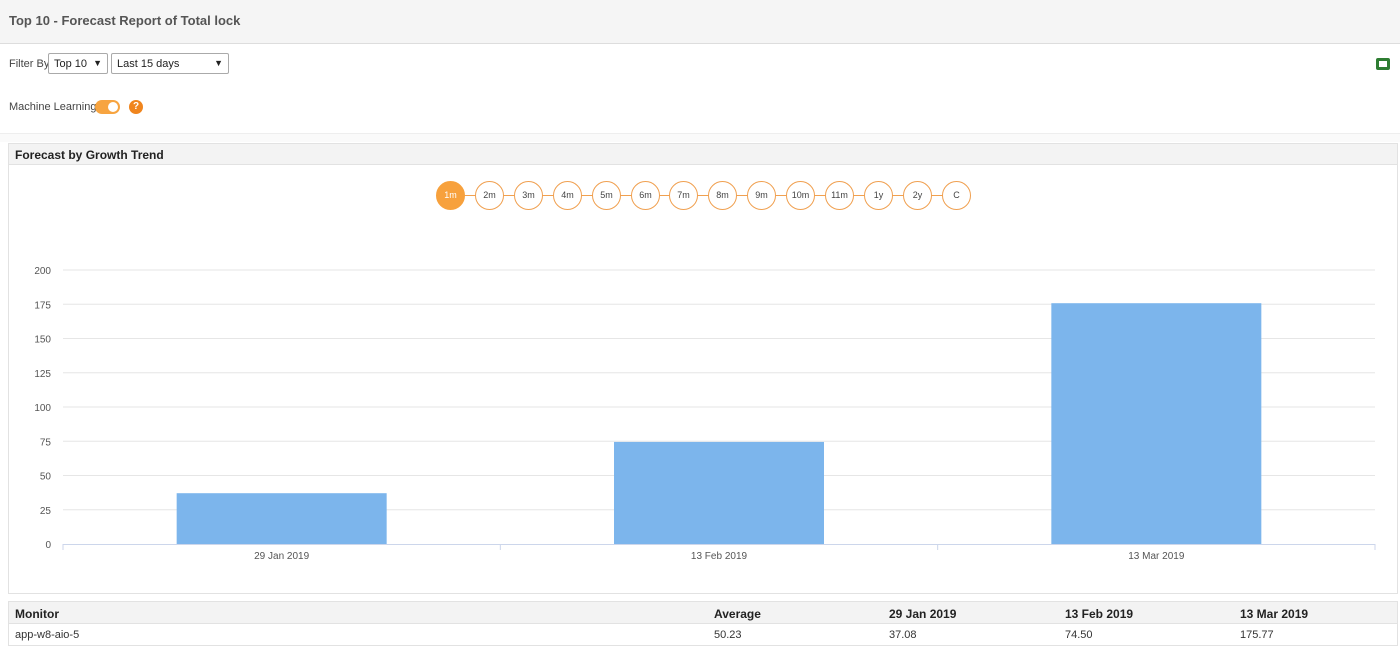 This screenshot has width=1400, height=654. I want to click on y-tick-label: 175, so click(42, 305).